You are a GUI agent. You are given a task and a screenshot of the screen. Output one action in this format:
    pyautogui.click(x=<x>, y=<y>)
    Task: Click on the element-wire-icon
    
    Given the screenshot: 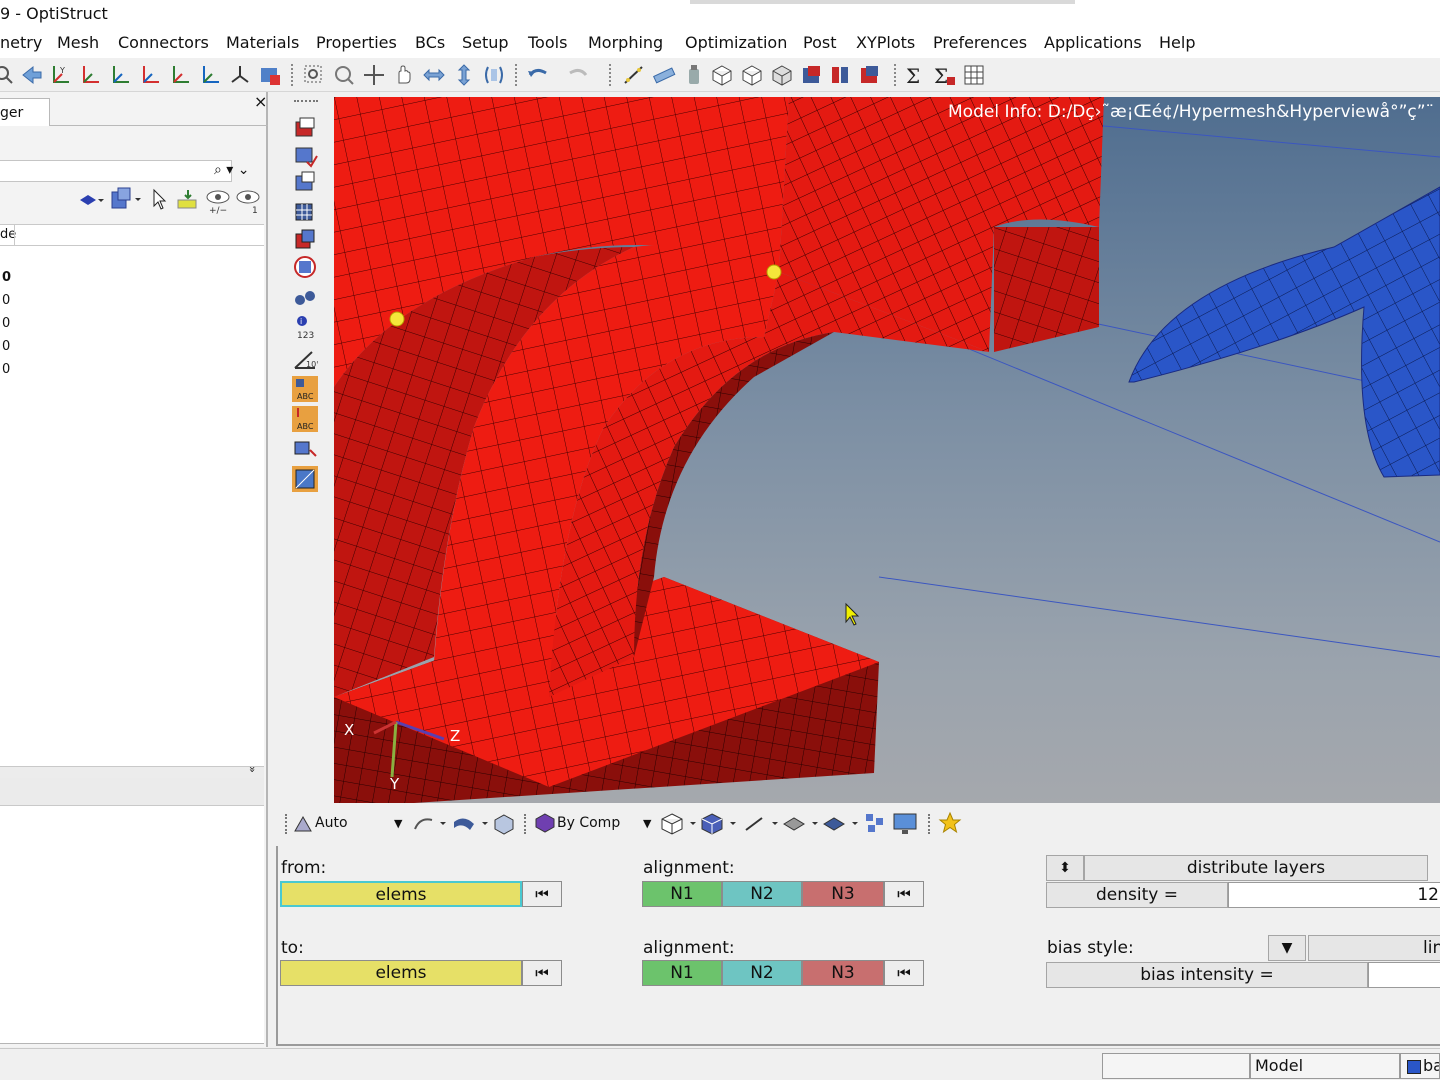 What is the action you would take?
    pyautogui.click(x=679, y=824)
    